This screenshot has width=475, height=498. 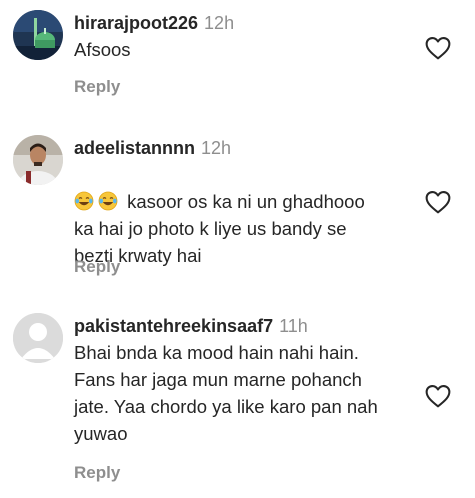 I want to click on default-avatar-icon, so click(x=38, y=338).